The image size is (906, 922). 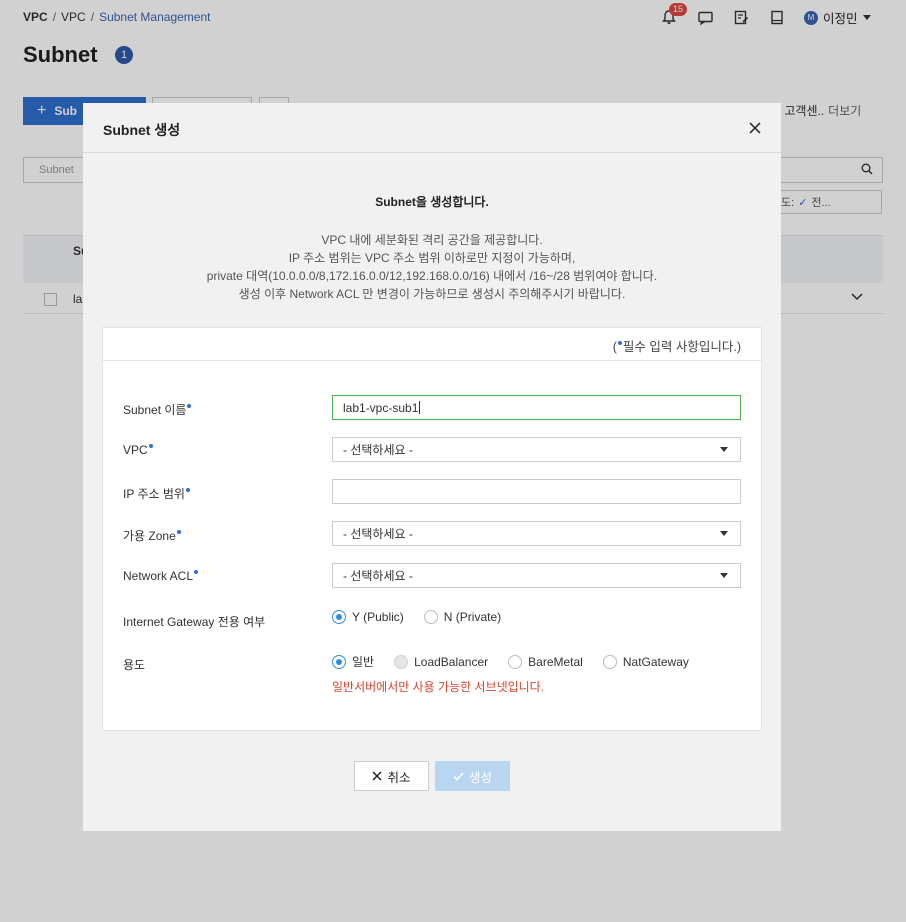 I want to click on subnet-name-value: lab1-vpc-sub1, so click(x=381, y=407).